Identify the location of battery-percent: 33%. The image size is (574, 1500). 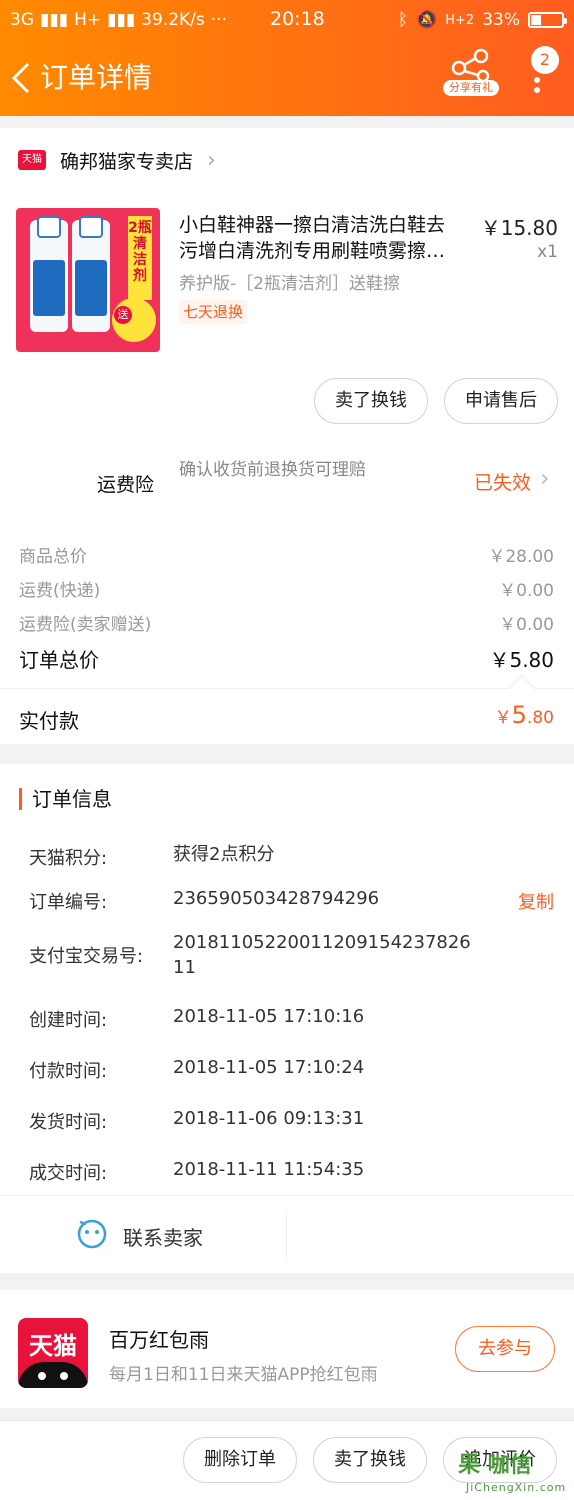
(501, 20).